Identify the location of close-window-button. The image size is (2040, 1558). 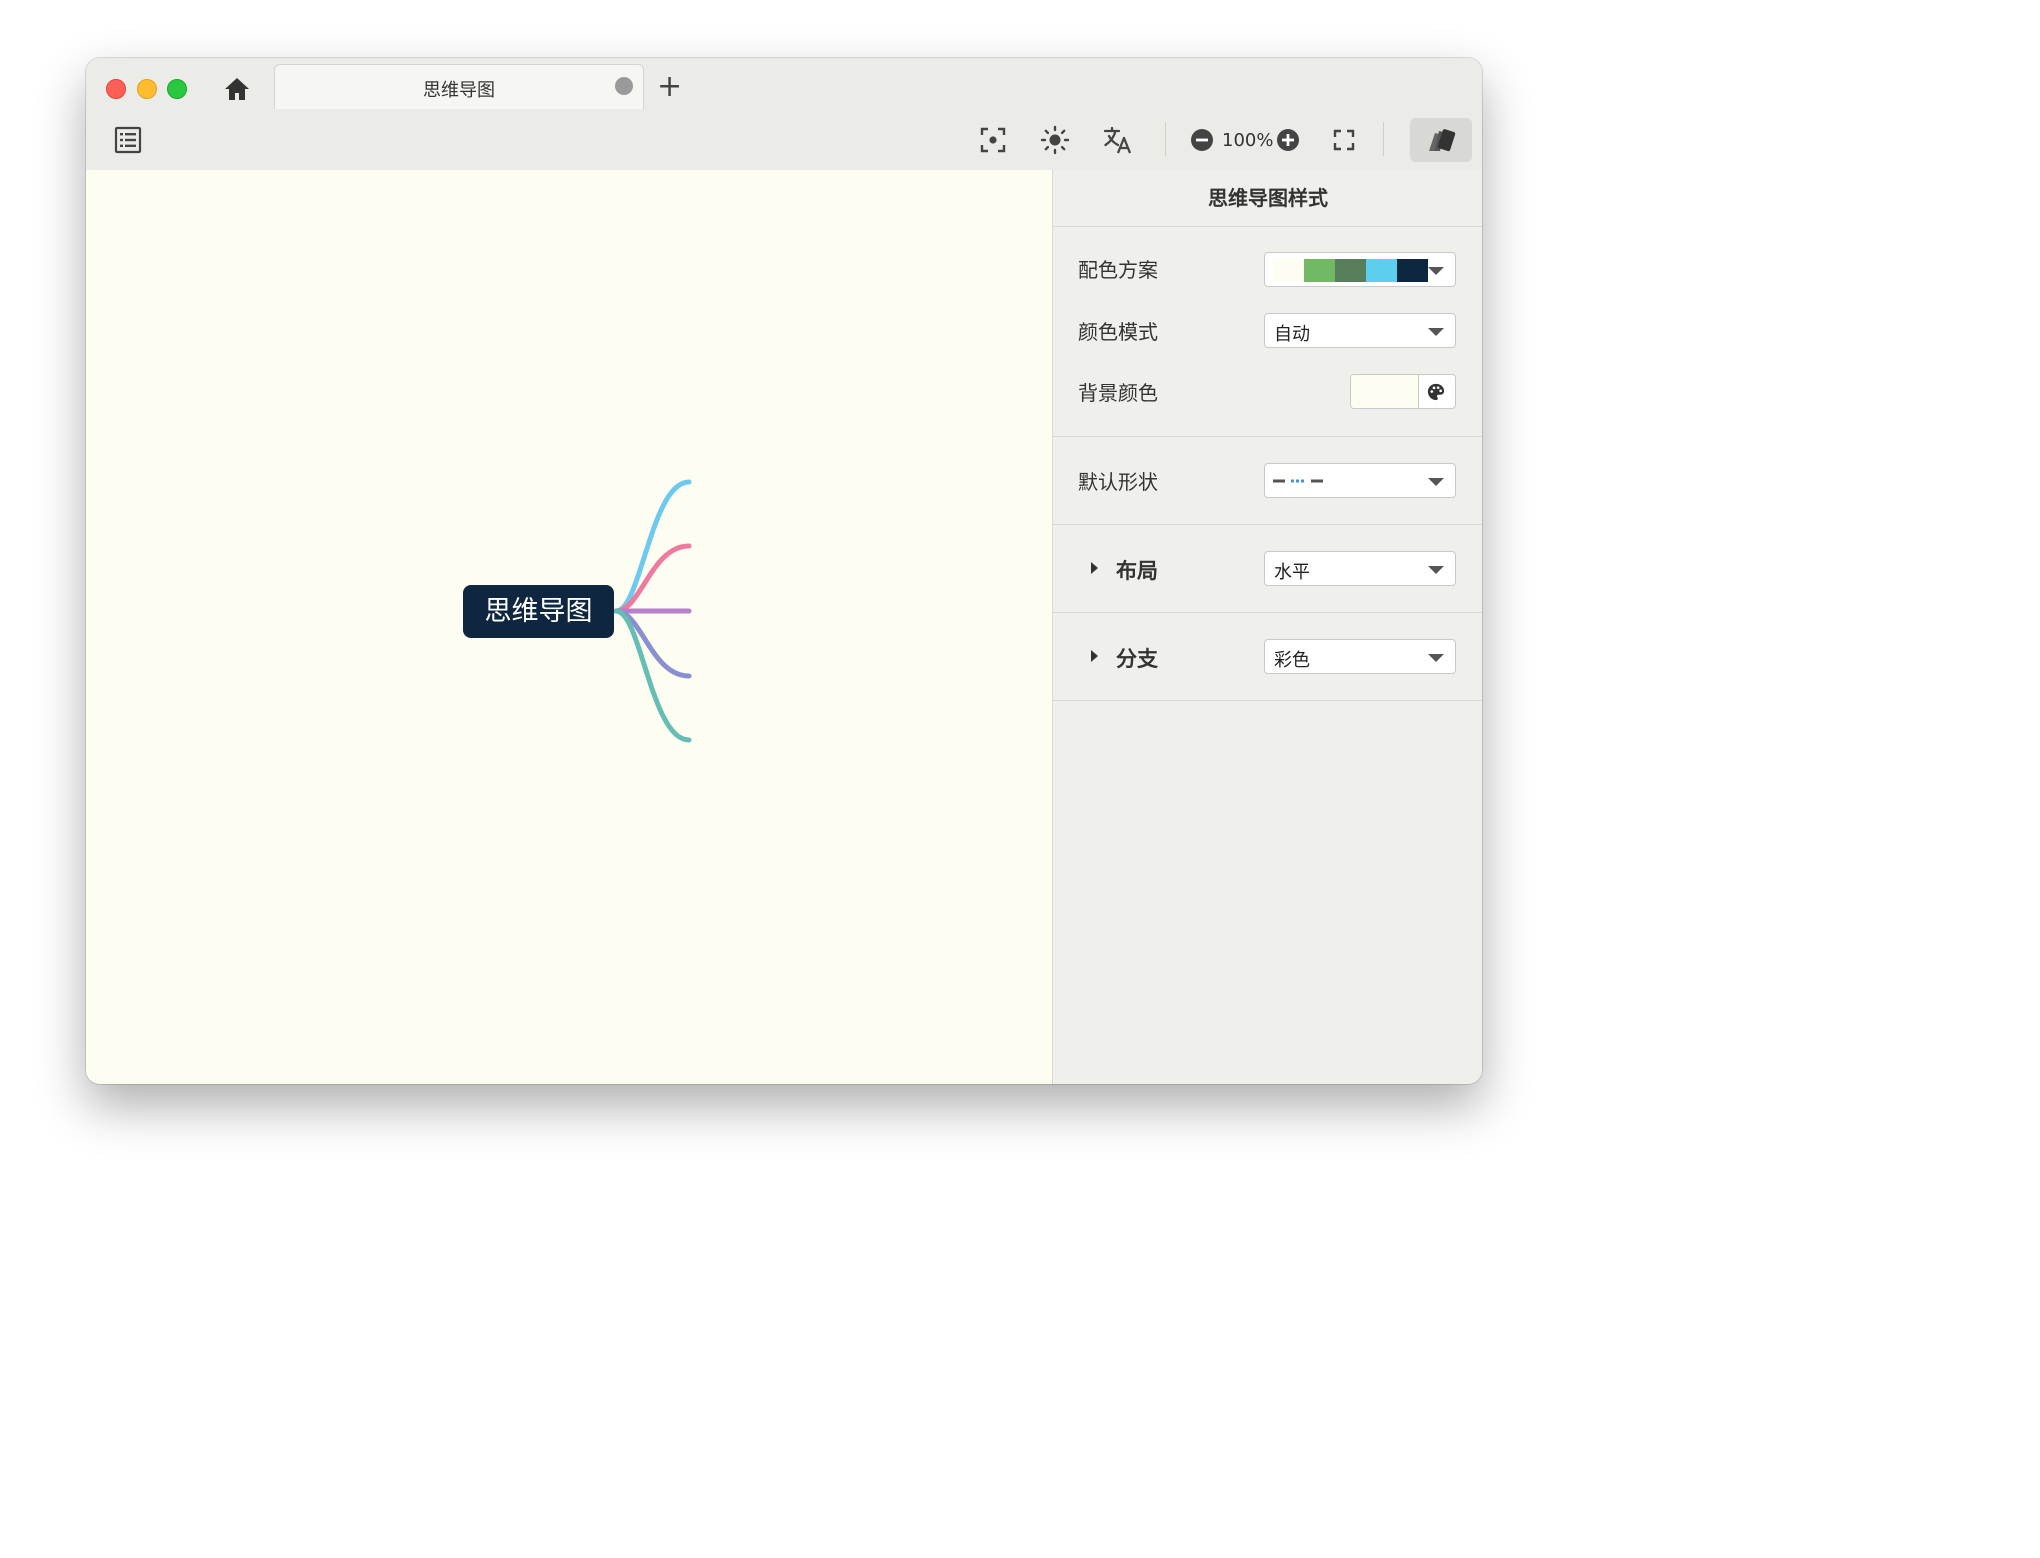
(116, 89).